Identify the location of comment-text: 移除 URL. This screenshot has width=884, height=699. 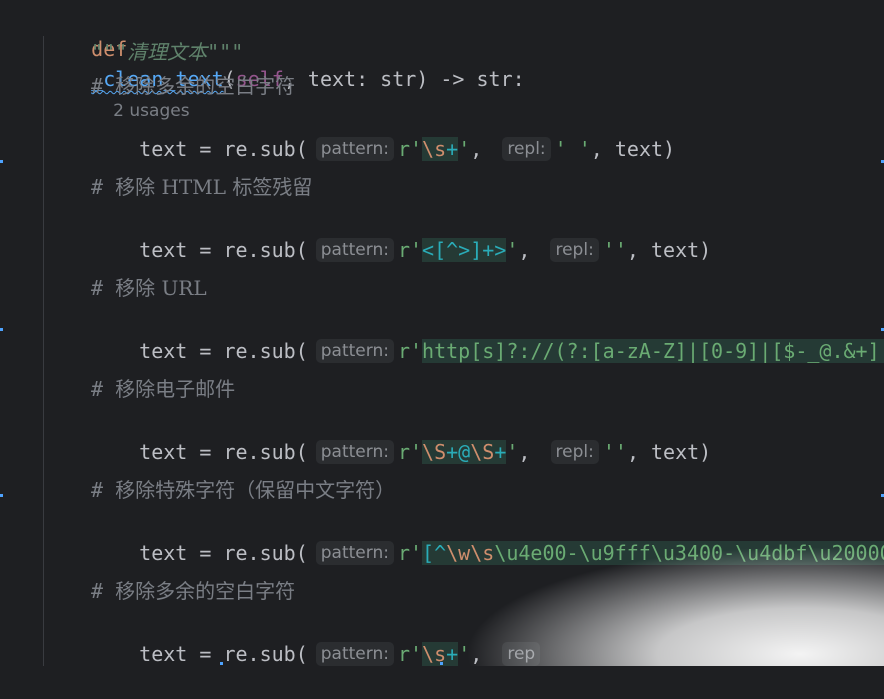
(161, 288).